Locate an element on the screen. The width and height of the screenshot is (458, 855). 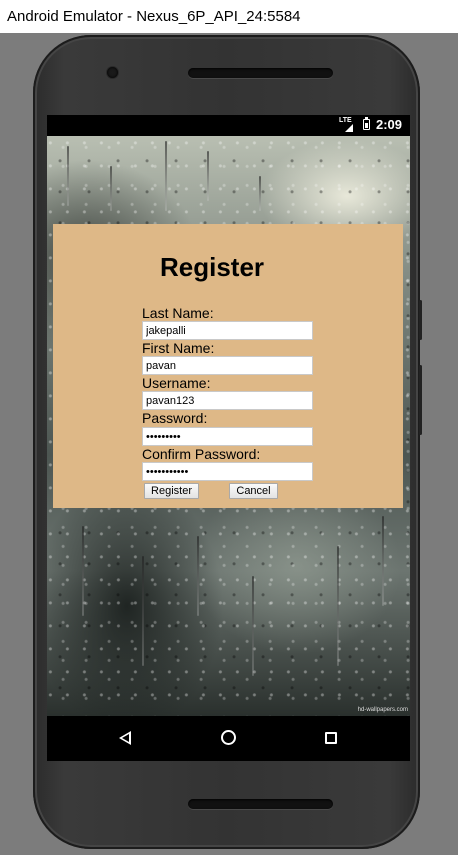
username-input is located at coordinates (227, 400).